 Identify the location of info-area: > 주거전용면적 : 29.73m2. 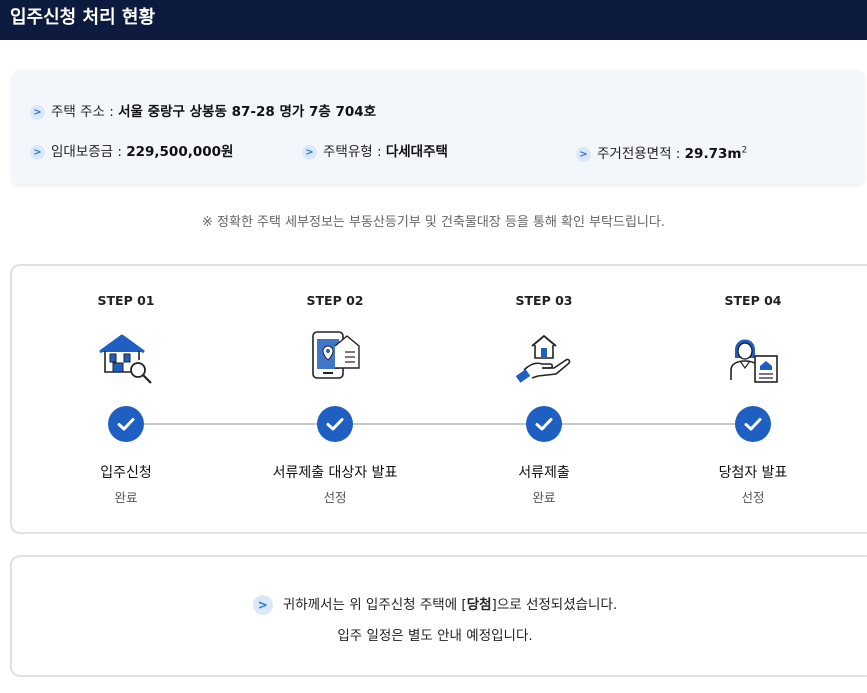
(661, 152).